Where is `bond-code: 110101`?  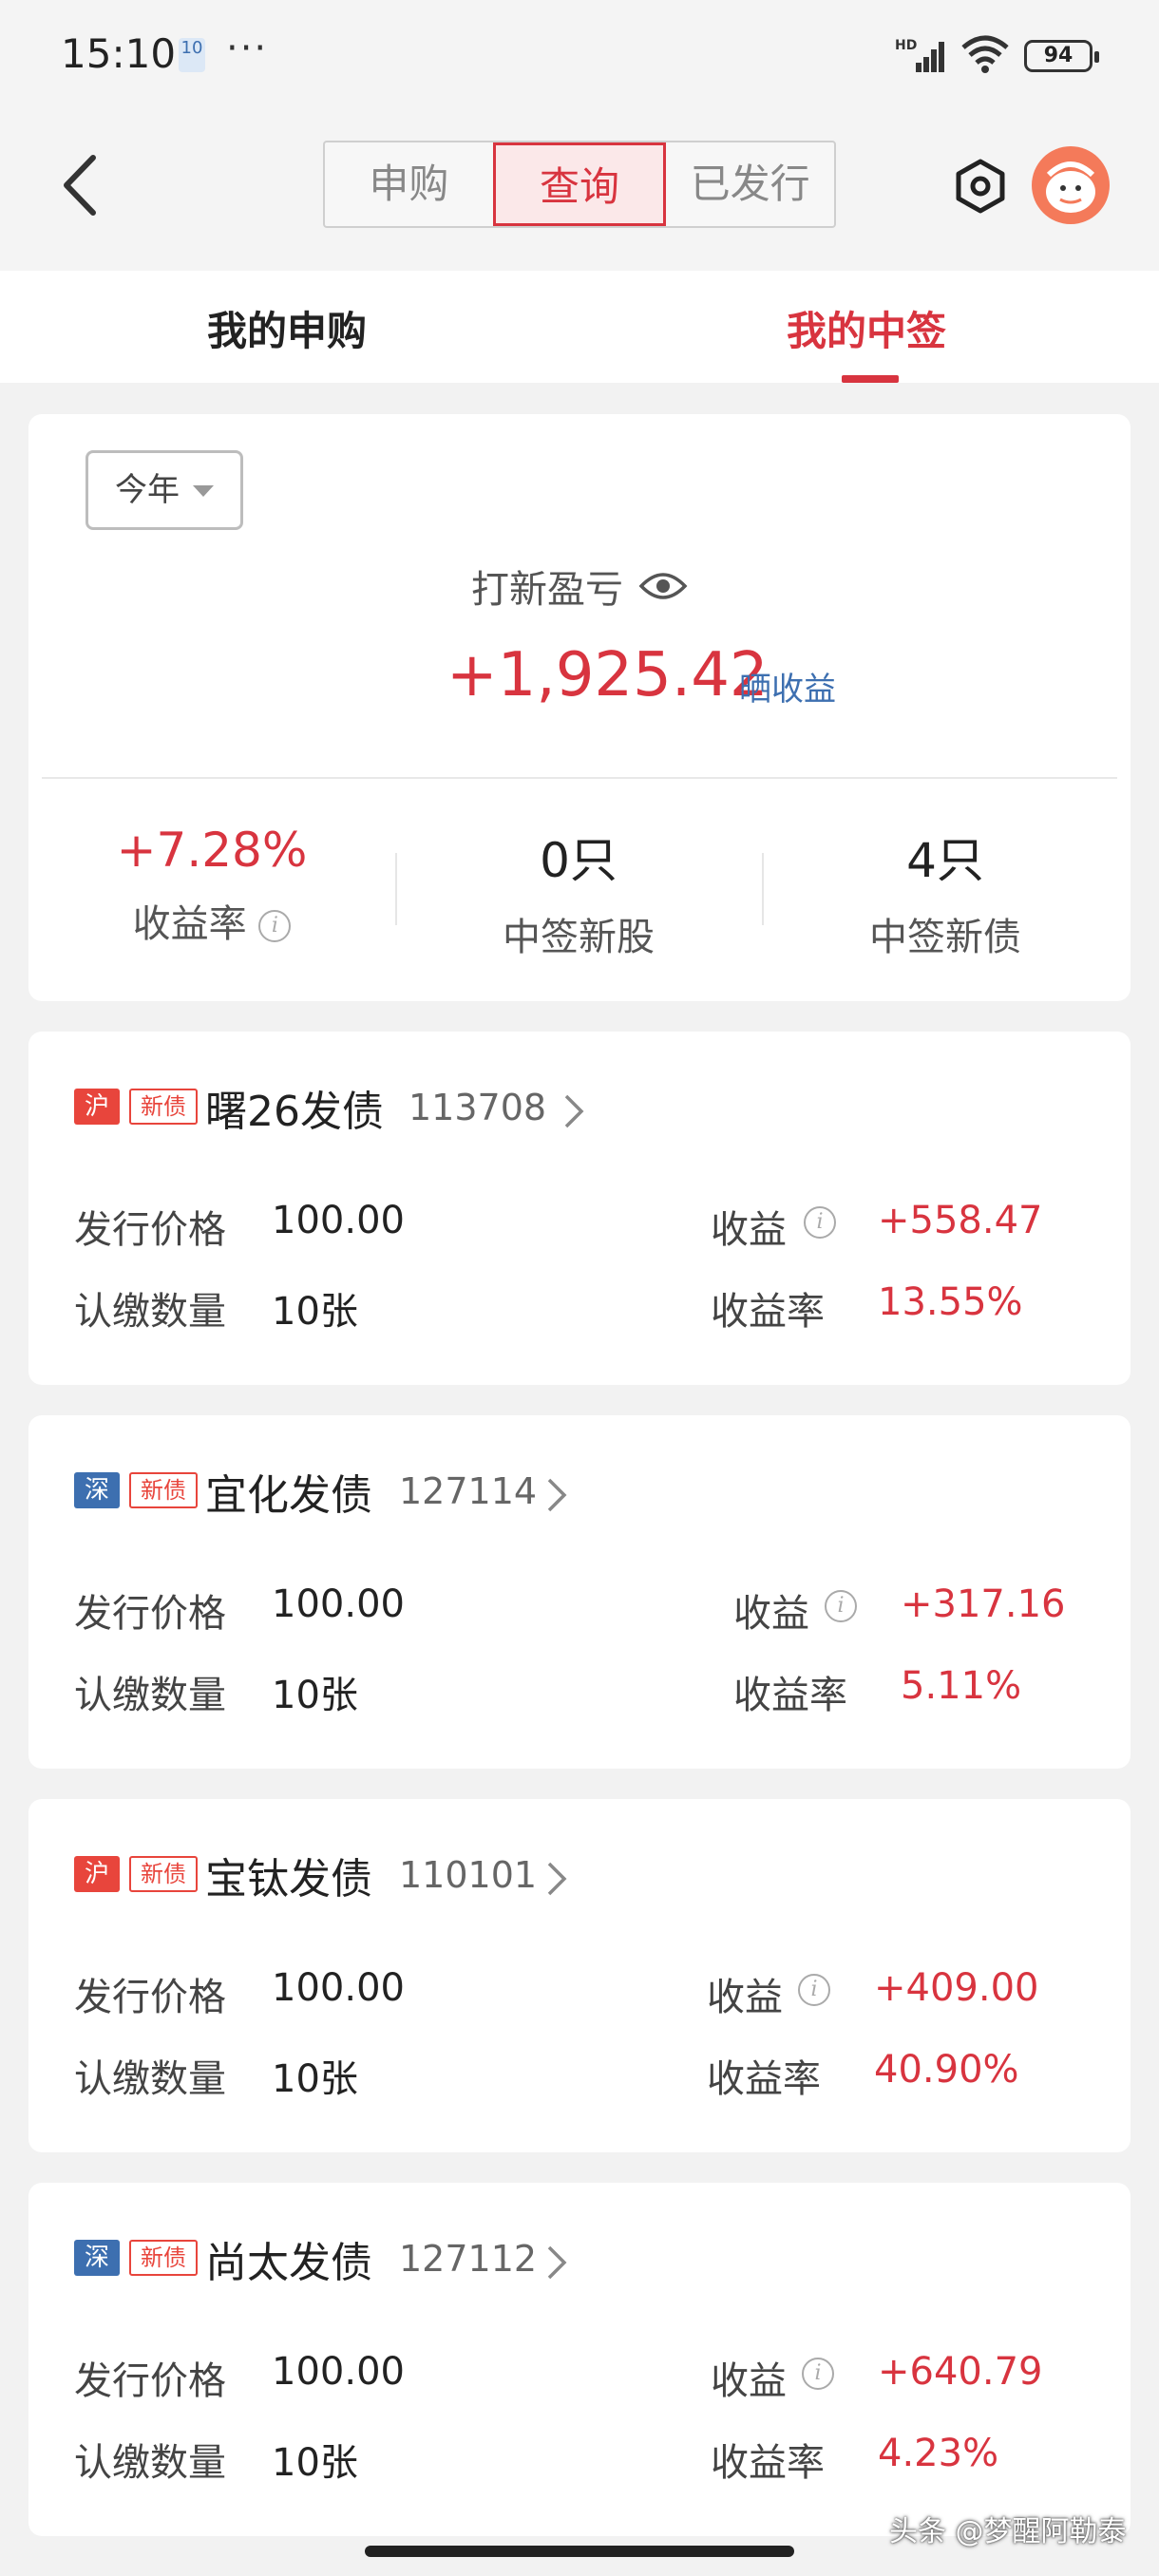 bond-code: 110101 is located at coordinates (468, 1875).